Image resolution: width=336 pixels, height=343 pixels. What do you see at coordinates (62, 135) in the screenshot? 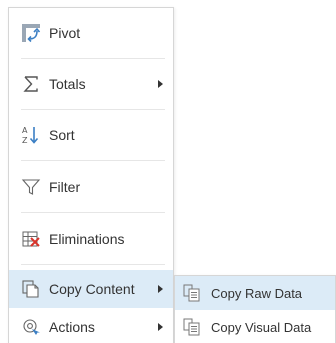
I see `menu-item-label: Sort` at bounding box center [62, 135].